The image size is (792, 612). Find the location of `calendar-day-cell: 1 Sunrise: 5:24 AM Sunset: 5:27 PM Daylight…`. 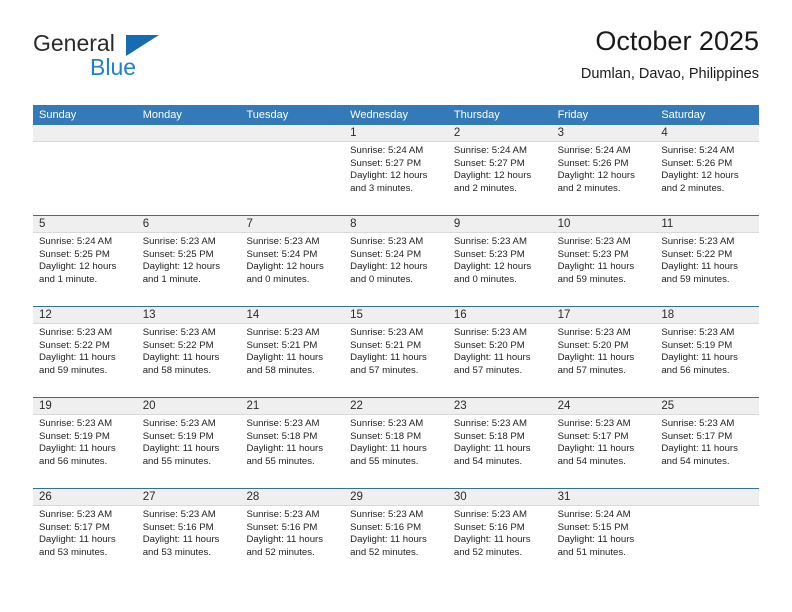

calendar-day-cell: 1 Sunrise: 5:24 AM Sunset: 5:27 PM Daylight… is located at coordinates (396, 170).